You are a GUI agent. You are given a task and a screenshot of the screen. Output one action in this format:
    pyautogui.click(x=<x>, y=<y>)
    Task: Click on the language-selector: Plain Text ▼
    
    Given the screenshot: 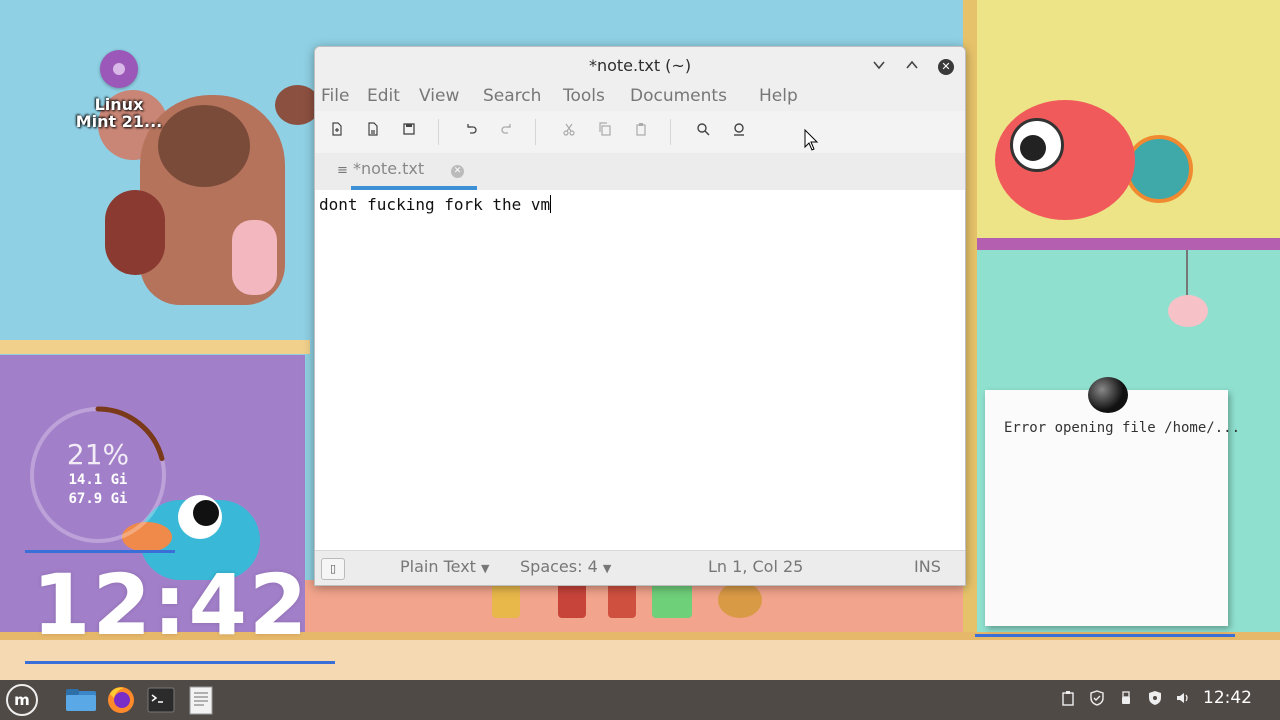 What is the action you would take?
    pyautogui.click(x=445, y=566)
    